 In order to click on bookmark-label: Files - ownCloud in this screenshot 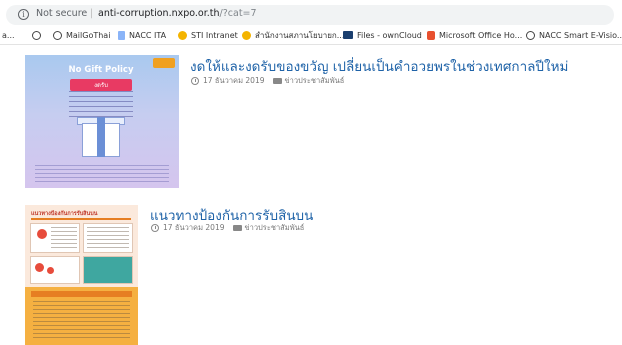, I will do `click(389, 35)`.